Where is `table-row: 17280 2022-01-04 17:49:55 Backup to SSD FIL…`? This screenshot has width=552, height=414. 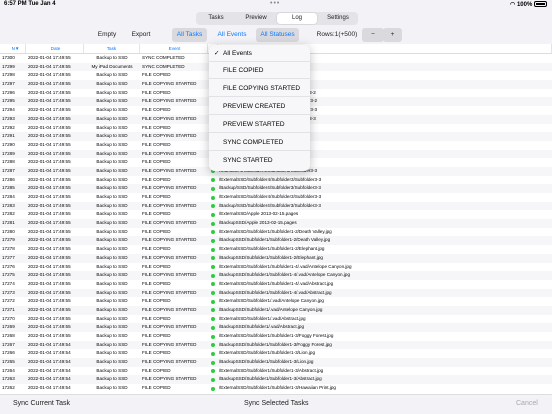 table-row: 17280 2022-01-04 17:49:55 Backup to SSD FIL… is located at coordinates (276, 232).